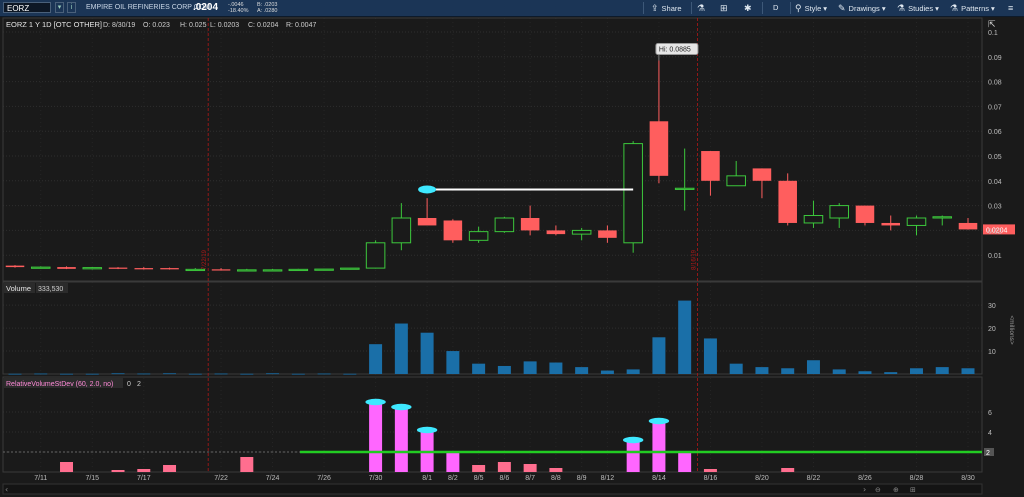 The width and height of the screenshot is (1024, 497). Describe the element at coordinates (814, 478) in the screenshot. I see `time-axis-label: 8/22` at that location.